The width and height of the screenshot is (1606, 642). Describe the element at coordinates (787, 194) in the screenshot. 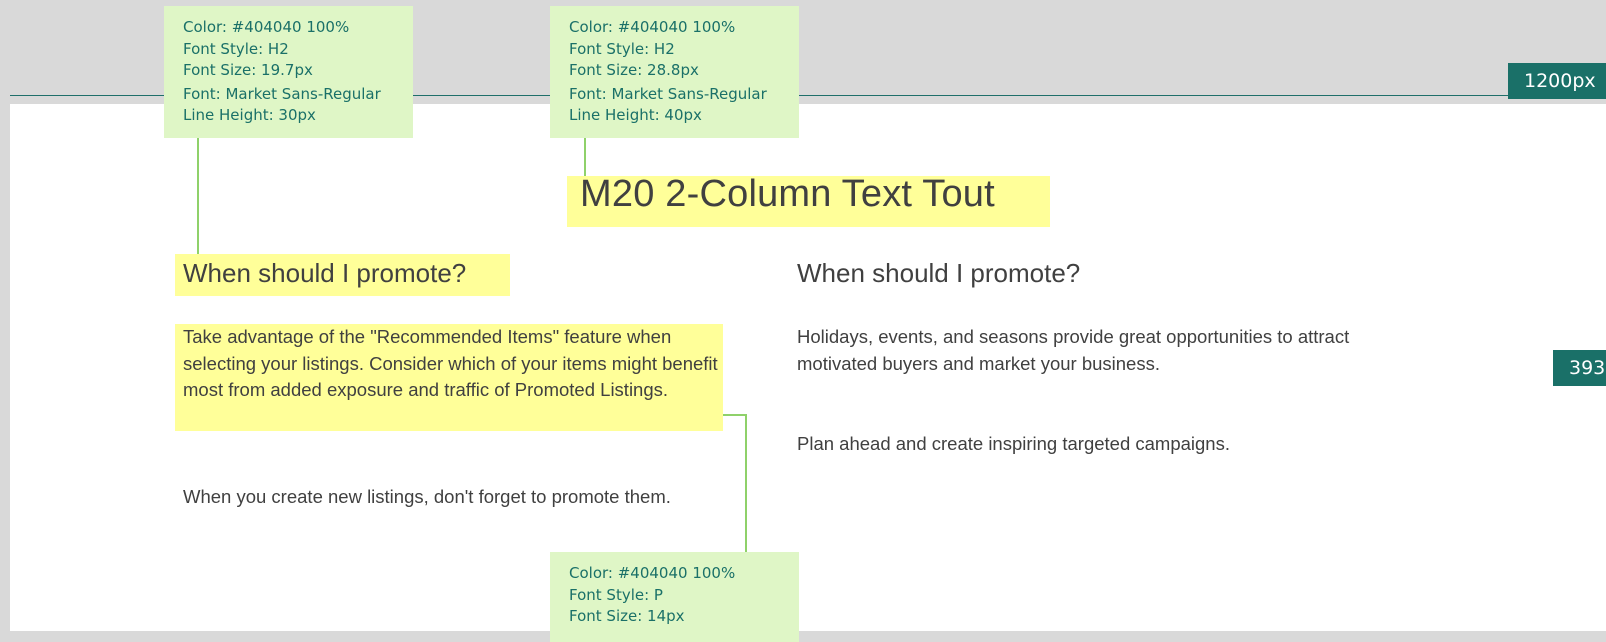

I see `module-title: M20 2-Column Text Tout` at that location.